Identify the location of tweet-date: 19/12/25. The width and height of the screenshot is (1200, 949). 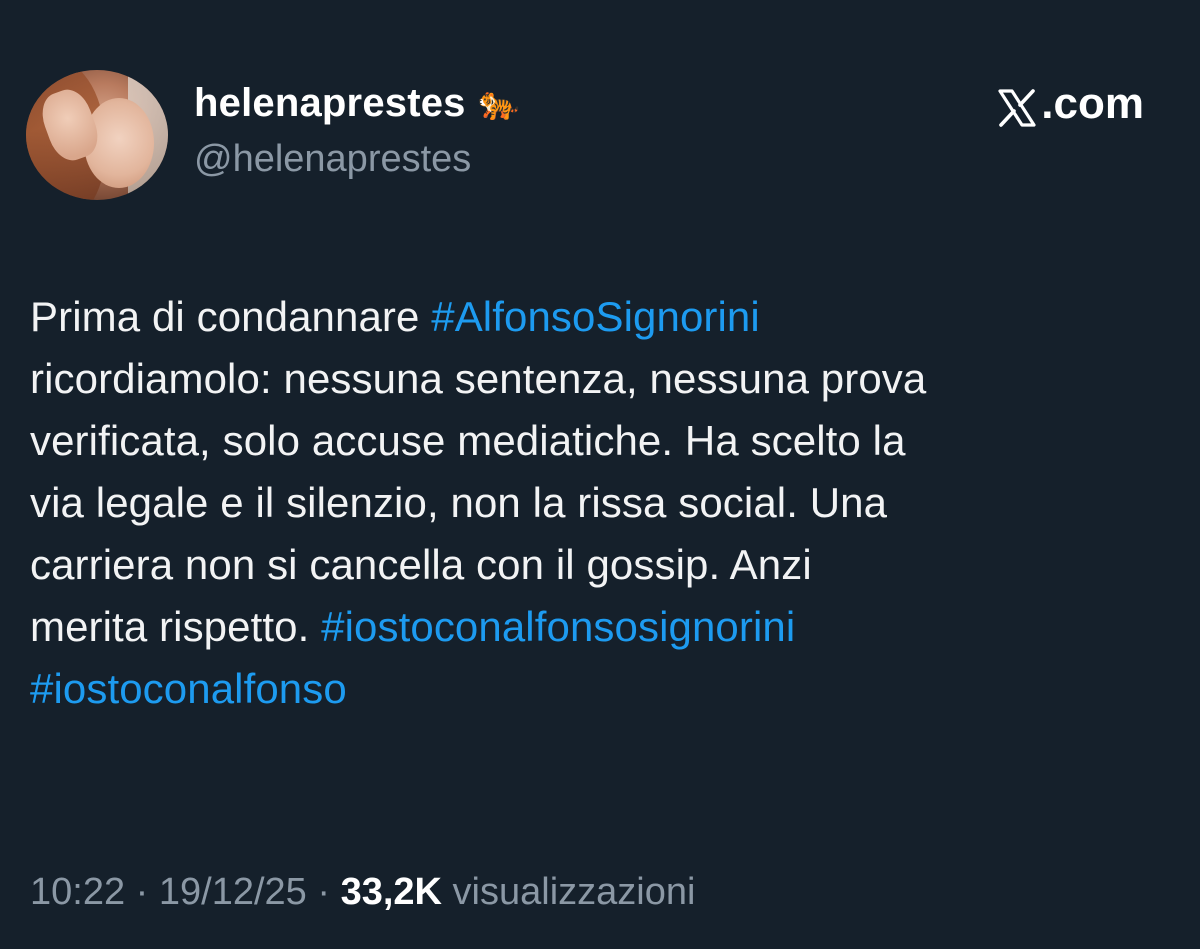
(233, 892).